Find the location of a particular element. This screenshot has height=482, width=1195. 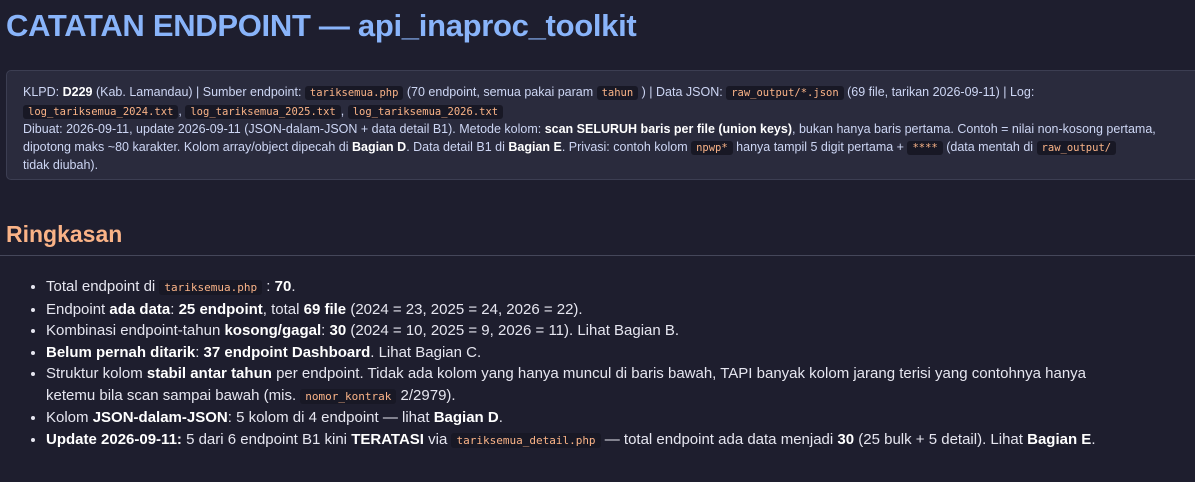

info-line-end: tidak diubah). is located at coordinates (61, 165).